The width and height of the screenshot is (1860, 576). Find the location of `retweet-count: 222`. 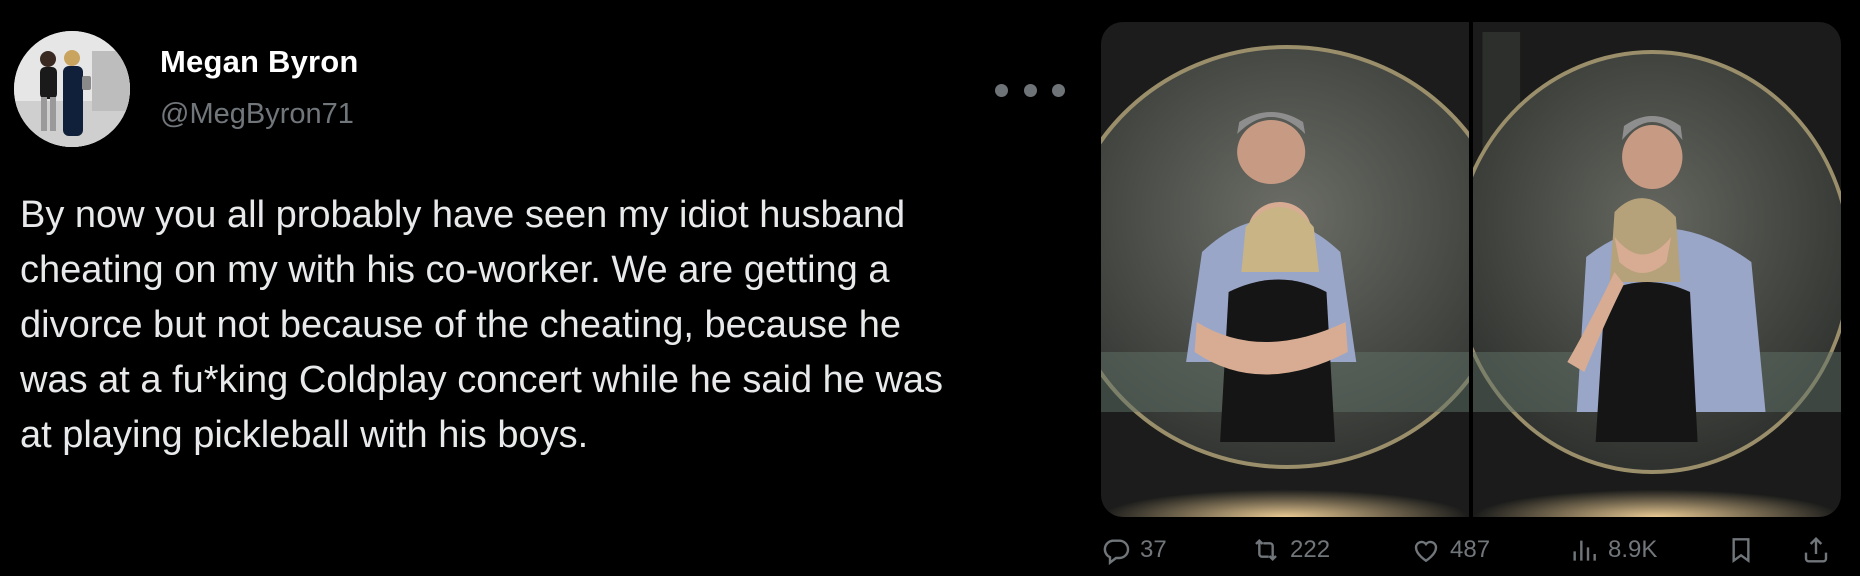

retweet-count: 222 is located at coordinates (1310, 549).